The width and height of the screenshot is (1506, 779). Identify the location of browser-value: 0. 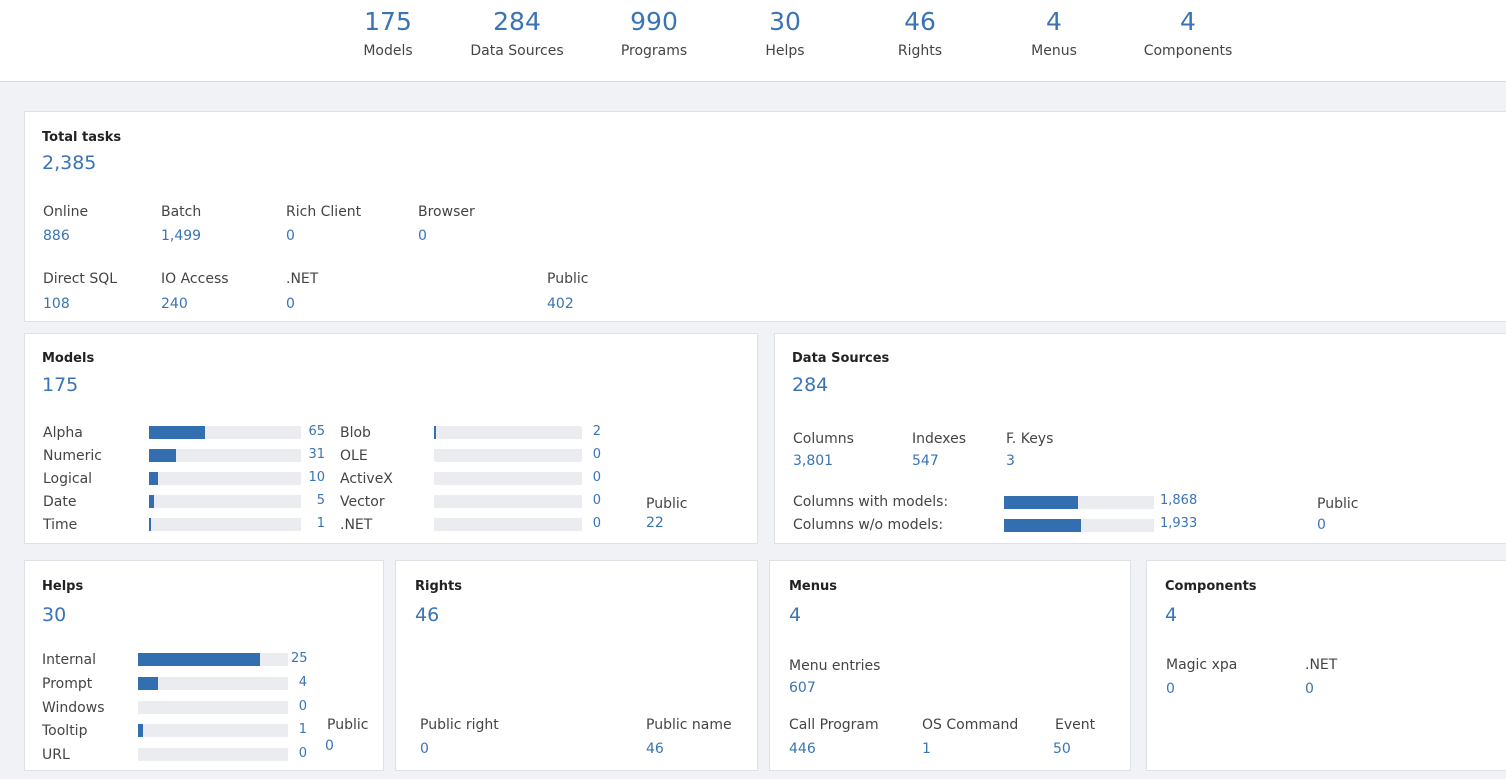
(422, 236).